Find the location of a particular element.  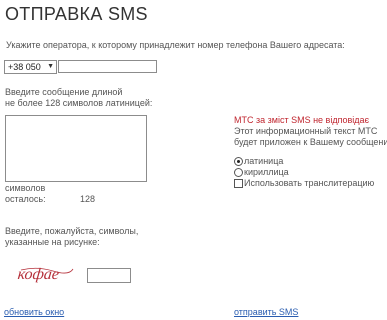

radio-latin-label: латиница is located at coordinates (264, 161).